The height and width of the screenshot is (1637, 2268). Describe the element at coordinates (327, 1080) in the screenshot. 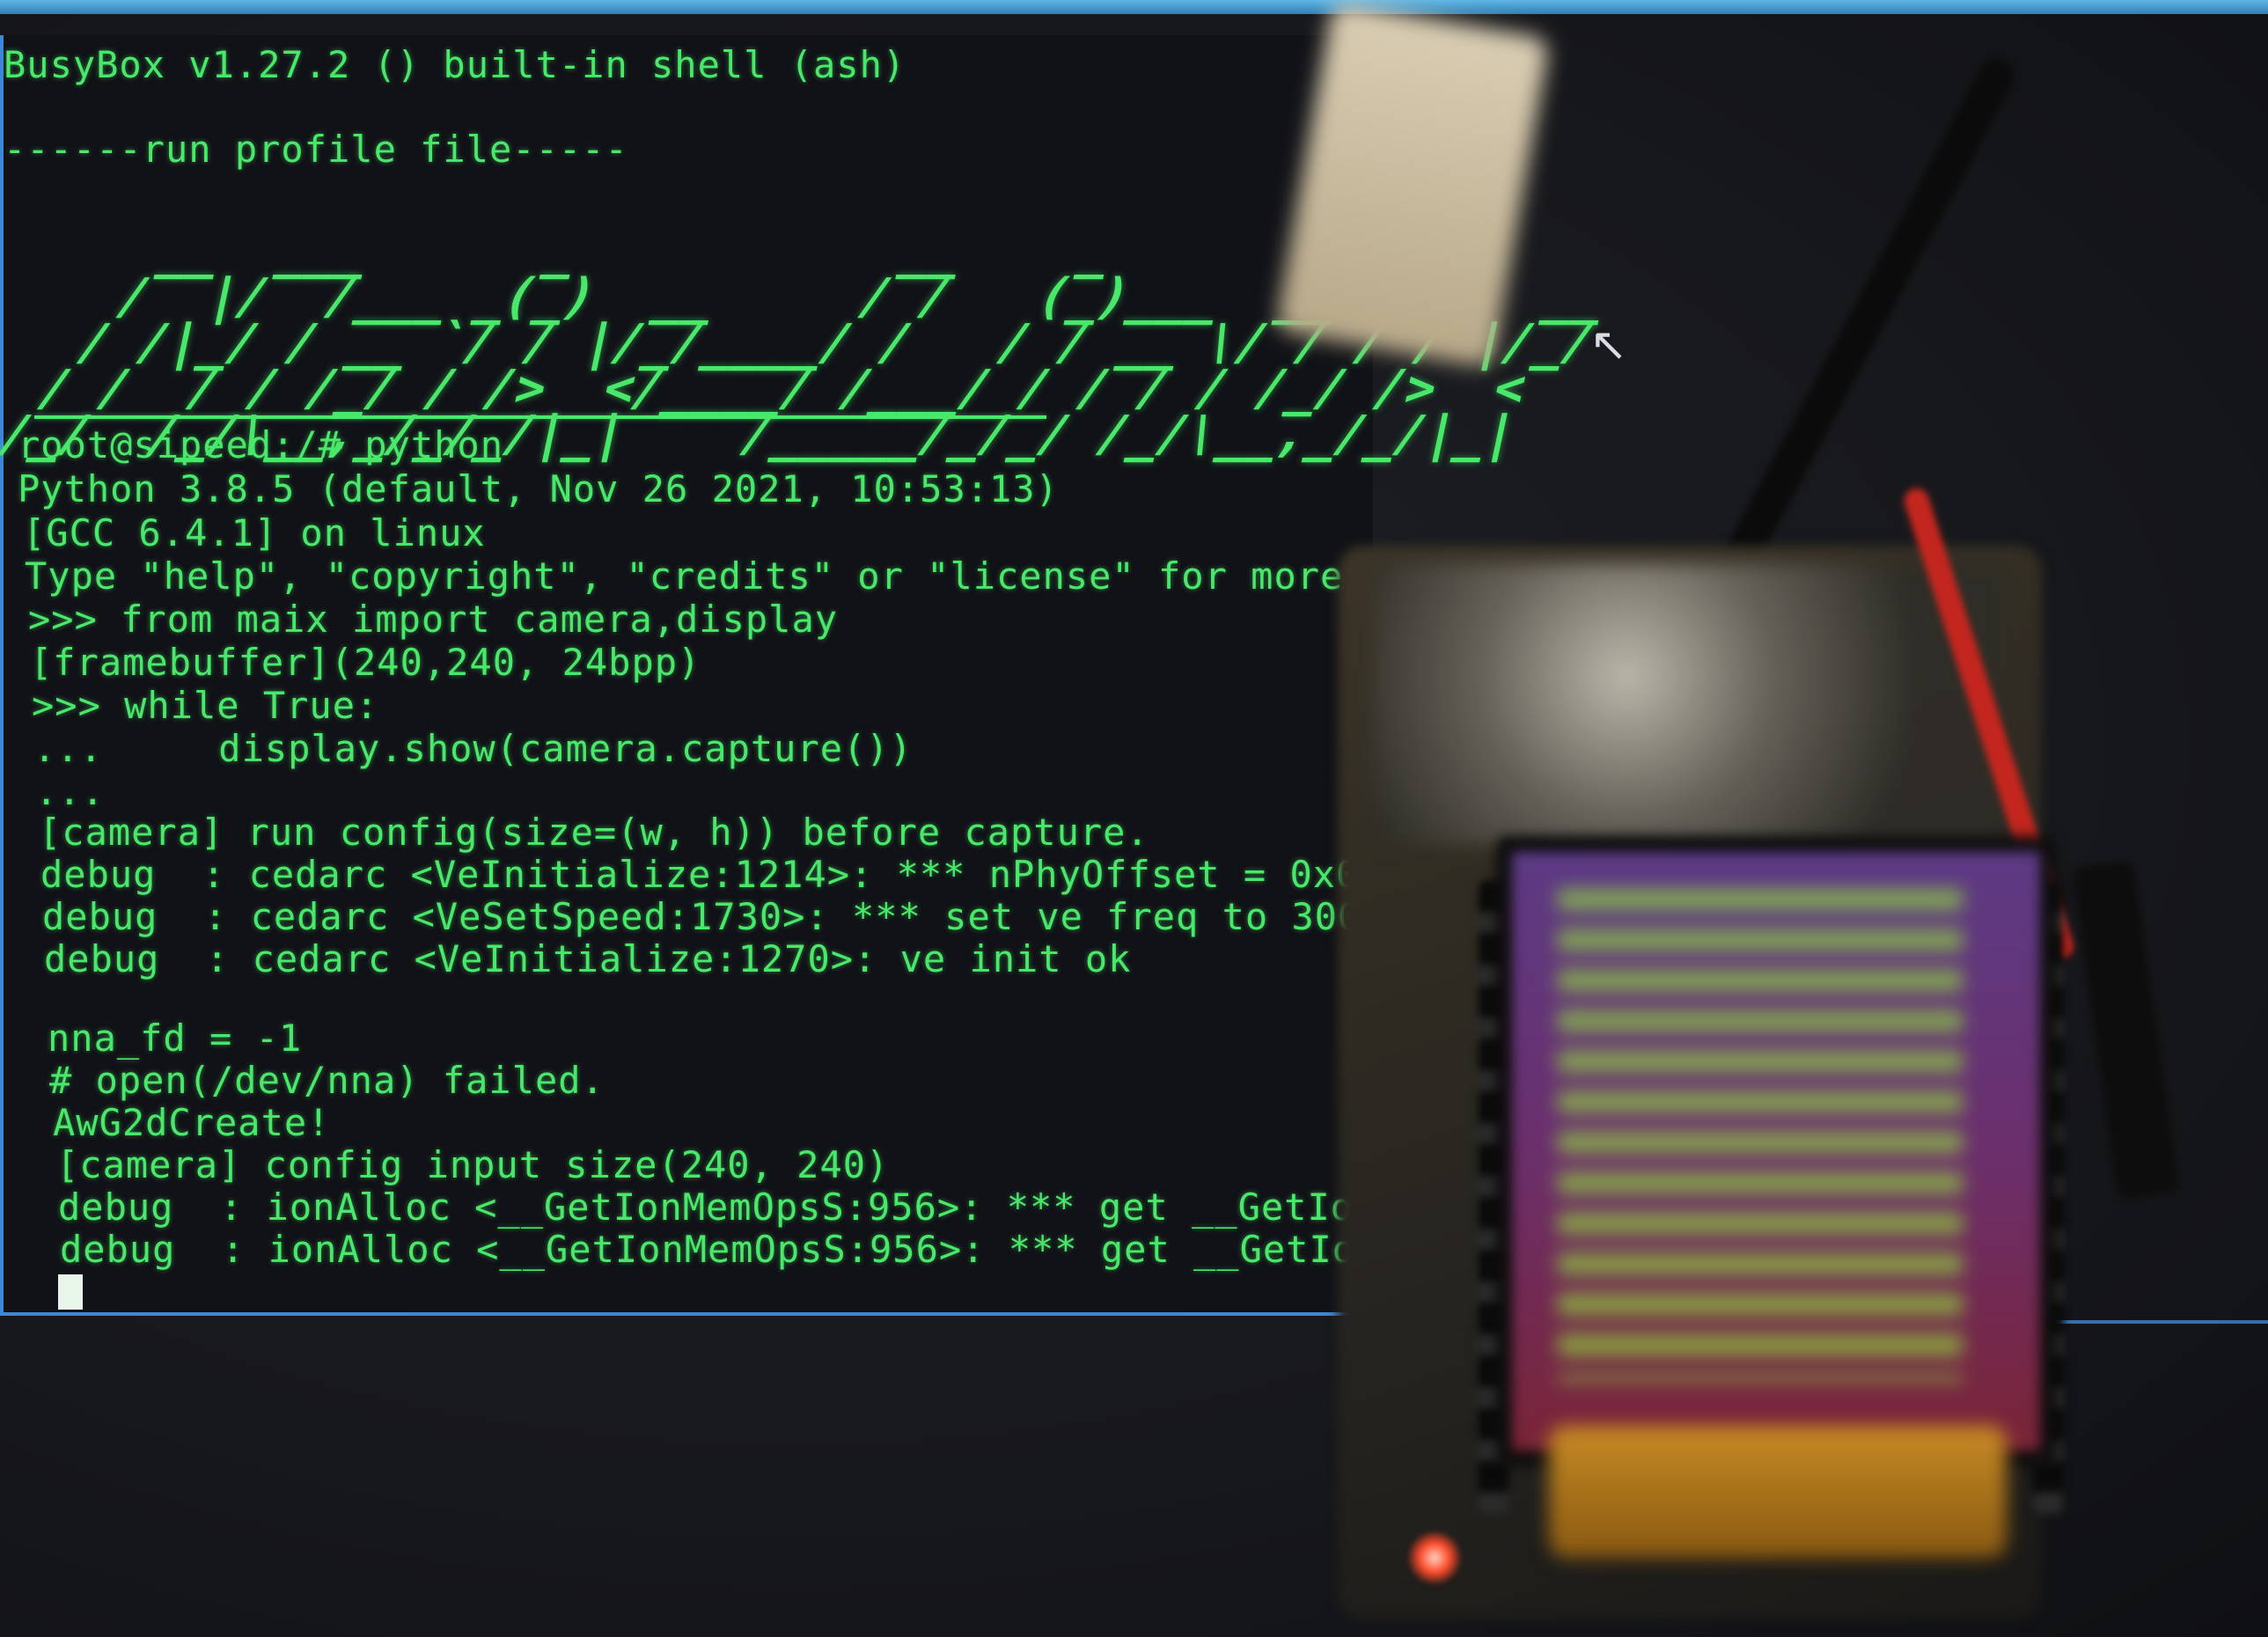

I see `terminal-line: # open(/dev/nna) failed.` at that location.